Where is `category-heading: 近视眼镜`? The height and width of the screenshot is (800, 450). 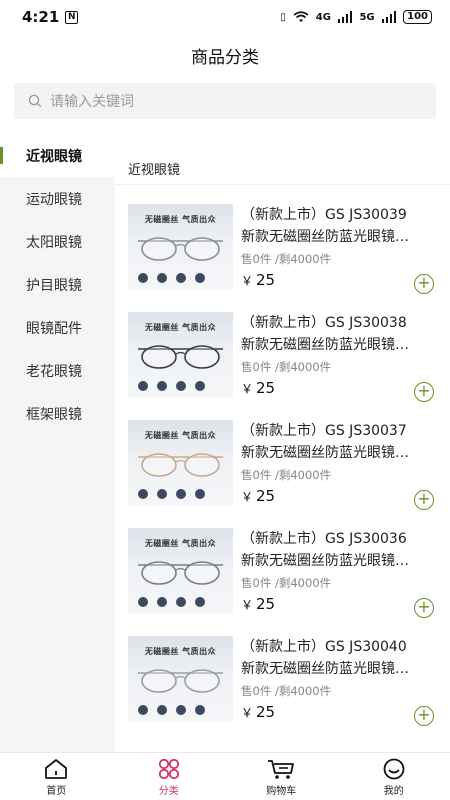
category-heading: 近视眼镜 is located at coordinates (282, 159).